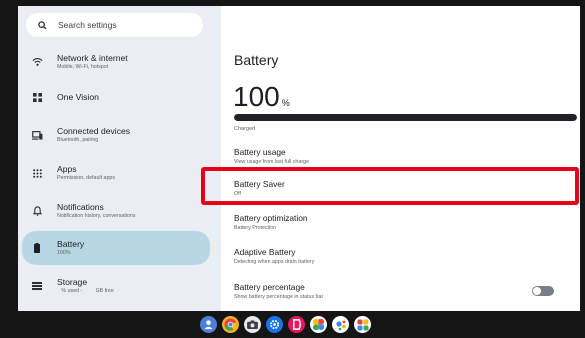  Describe the element at coordinates (37, 97) in the screenshot. I see `grid-icon` at that location.